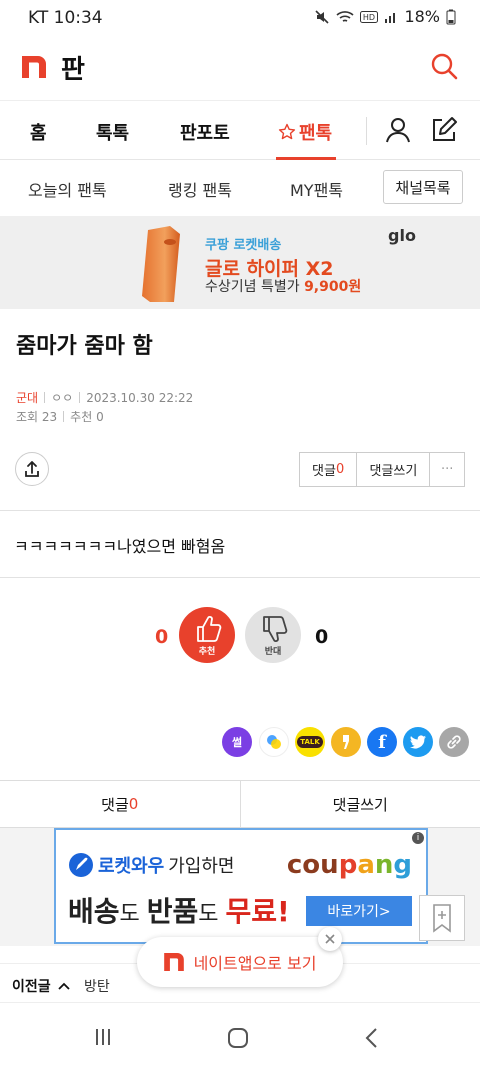  What do you see at coordinates (120, 804) in the screenshot?
I see `comments-tab: 댓글 0` at bounding box center [120, 804].